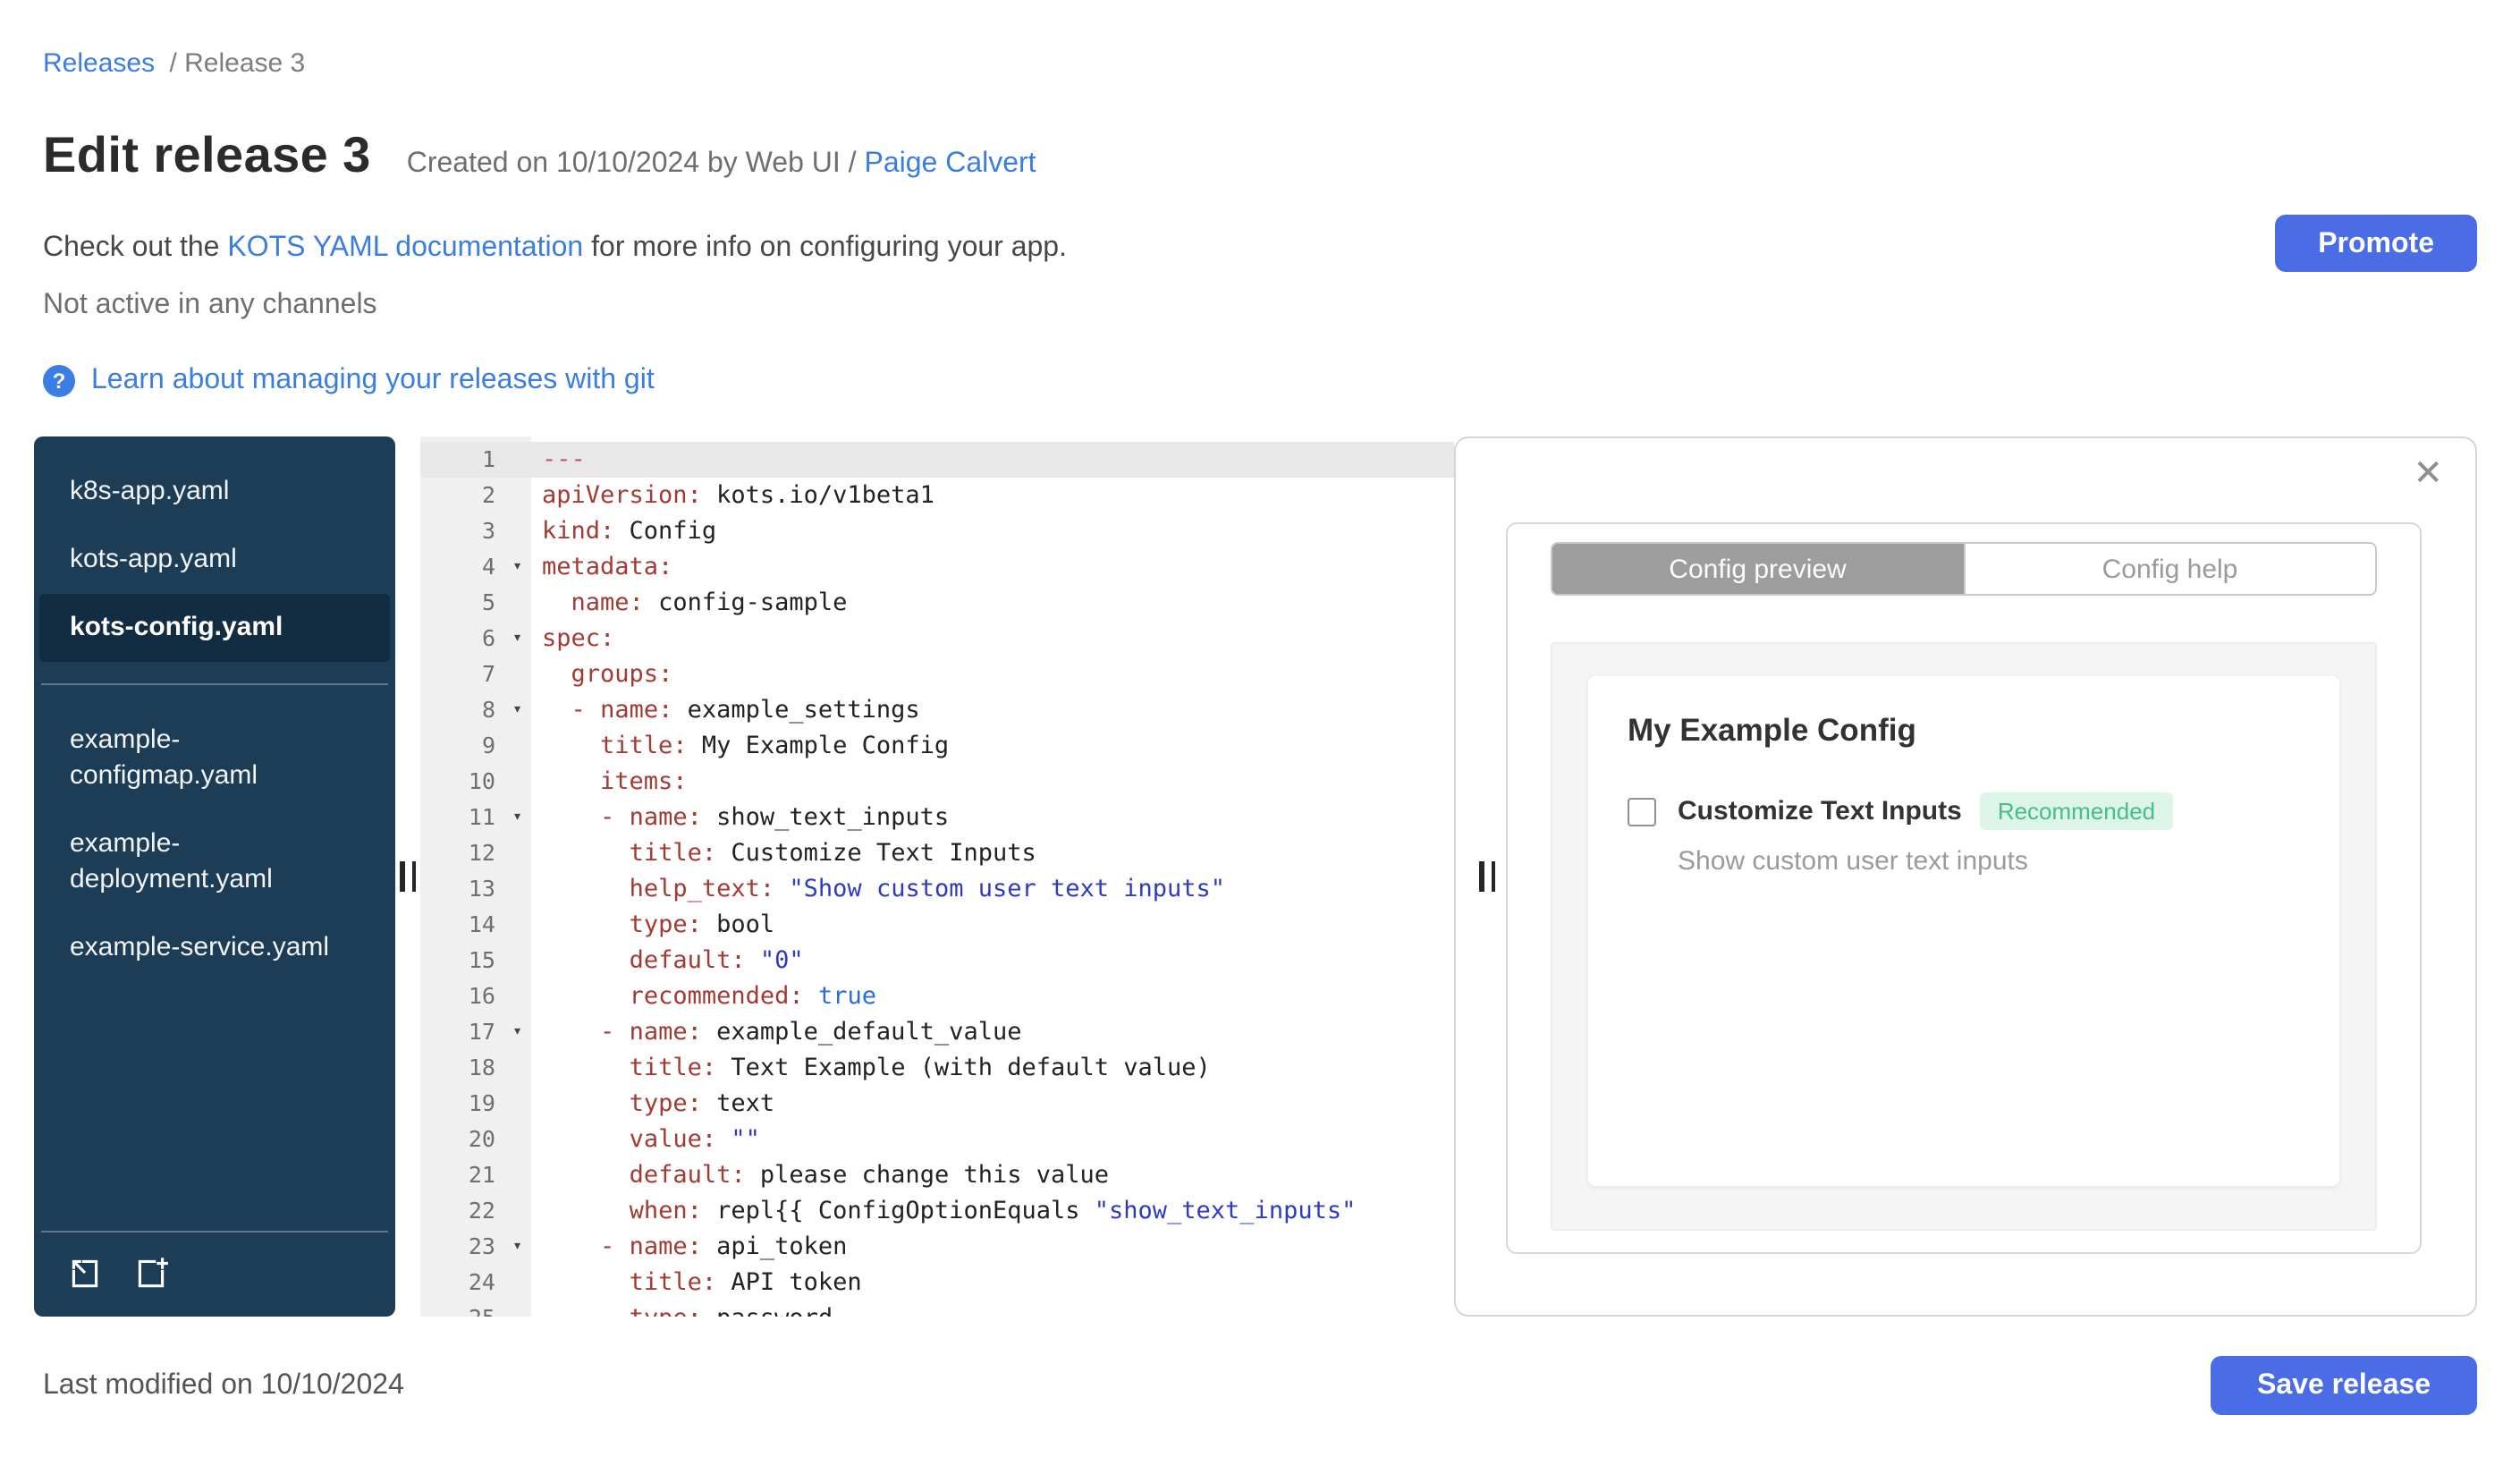 This screenshot has width=2520, height=1474. Describe the element at coordinates (481, 1210) in the screenshot. I see `line-number: 22` at that location.